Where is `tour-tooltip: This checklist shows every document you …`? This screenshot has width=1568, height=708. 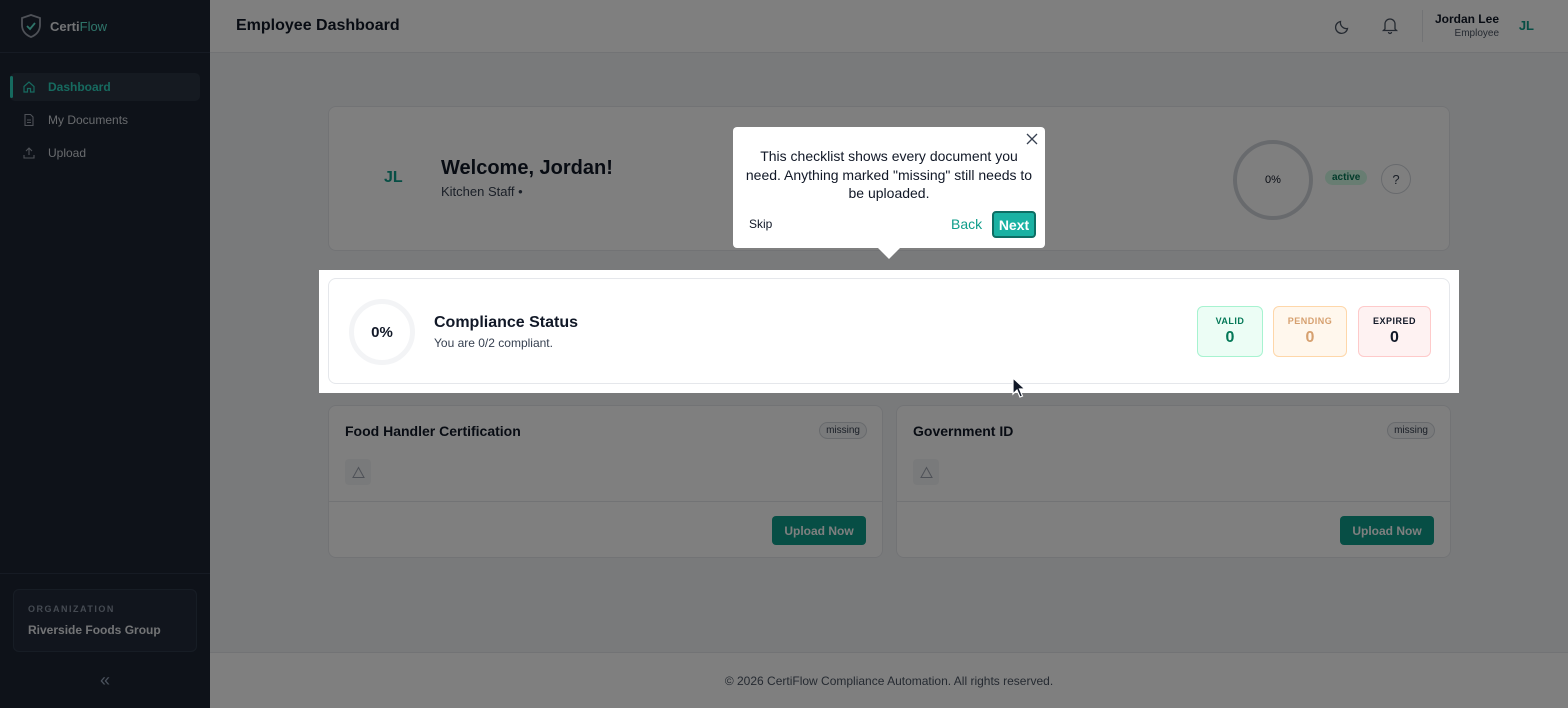 tour-tooltip: This checklist shows every document you … is located at coordinates (889, 193).